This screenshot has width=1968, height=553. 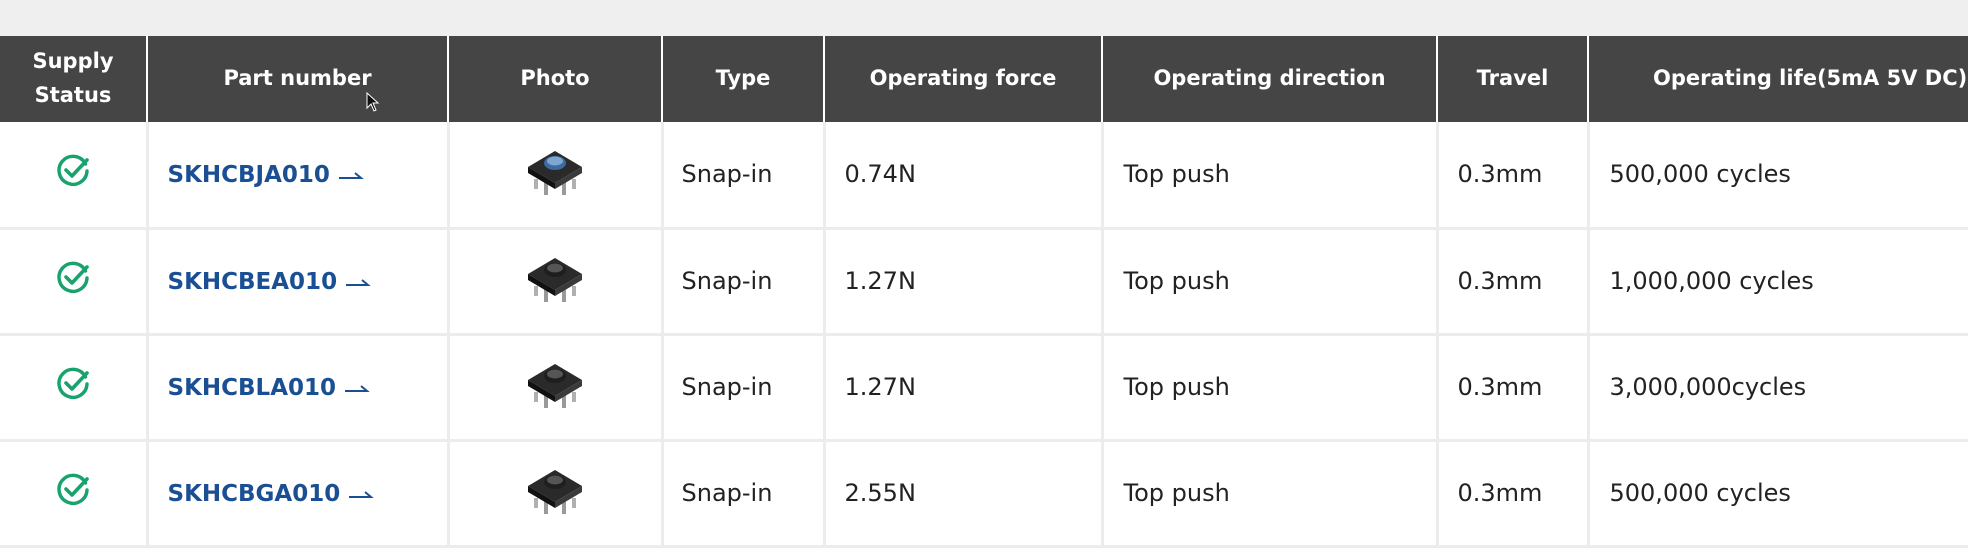 I want to click on part-number-cell: SKHCBJA010, so click(x=298, y=176).